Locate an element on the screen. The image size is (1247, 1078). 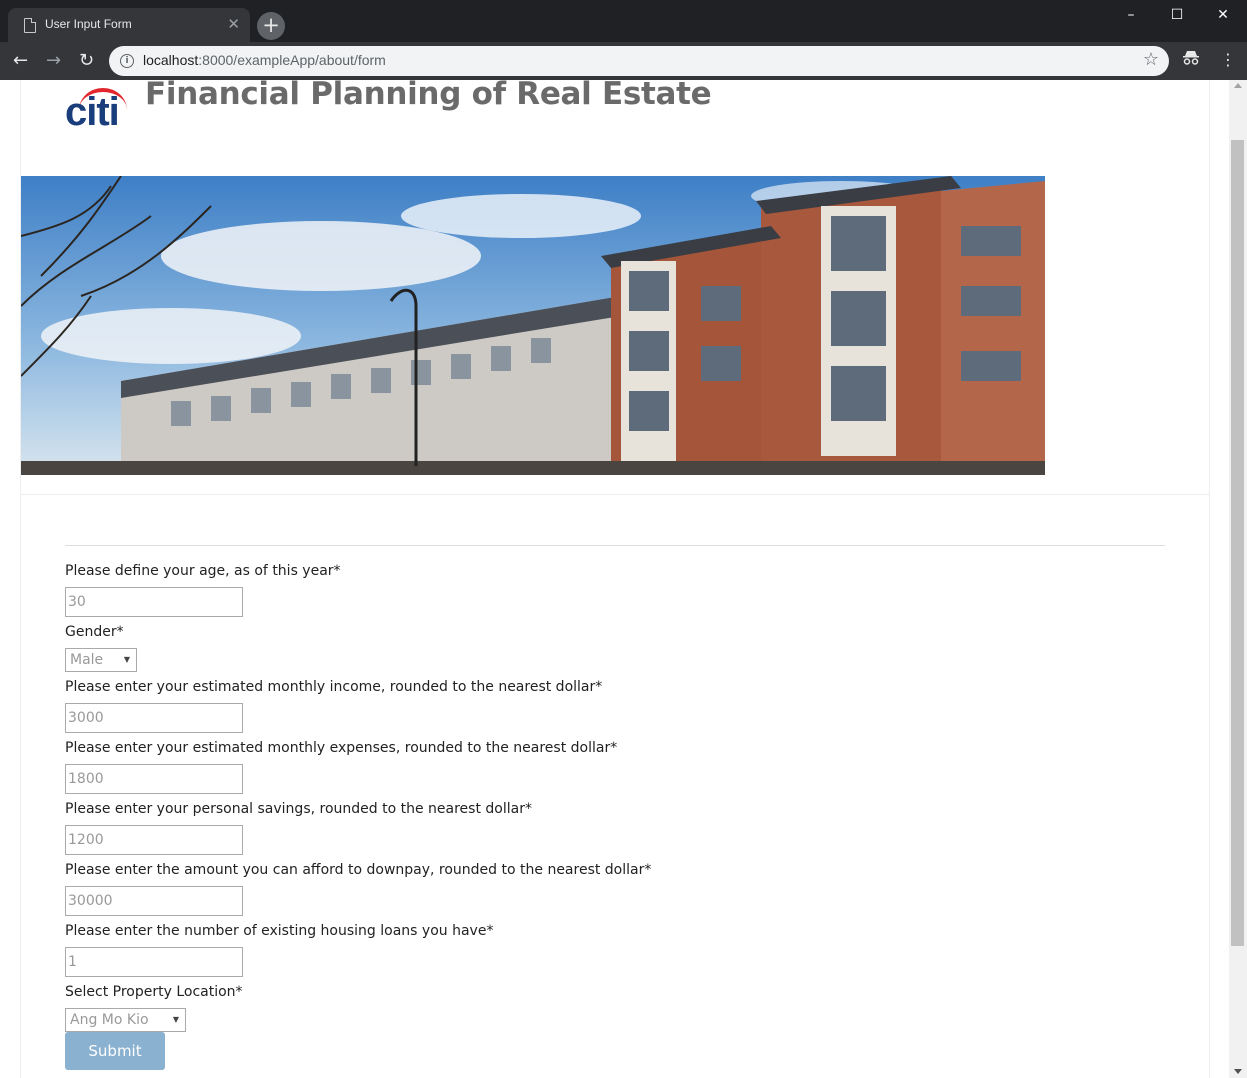
submit-button: Submit is located at coordinates (115, 1051).